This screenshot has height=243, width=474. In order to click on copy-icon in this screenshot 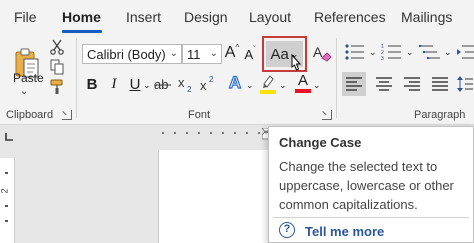, I will do `click(57, 67)`.